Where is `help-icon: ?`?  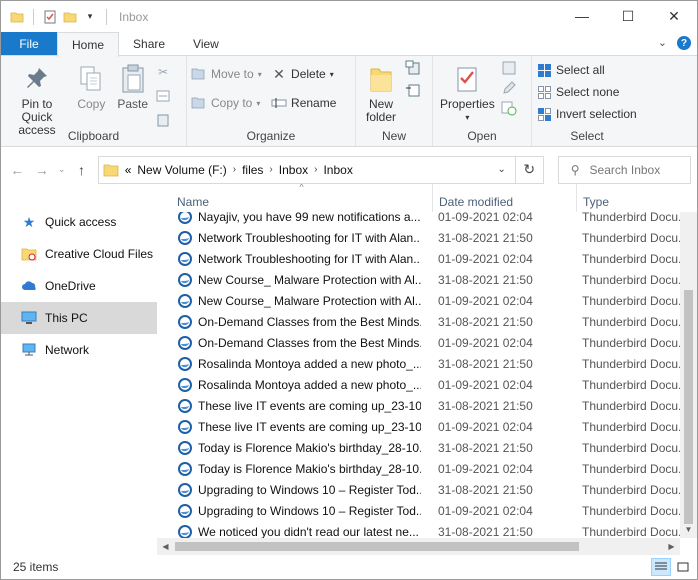
help-icon: ? is located at coordinates (684, 43).